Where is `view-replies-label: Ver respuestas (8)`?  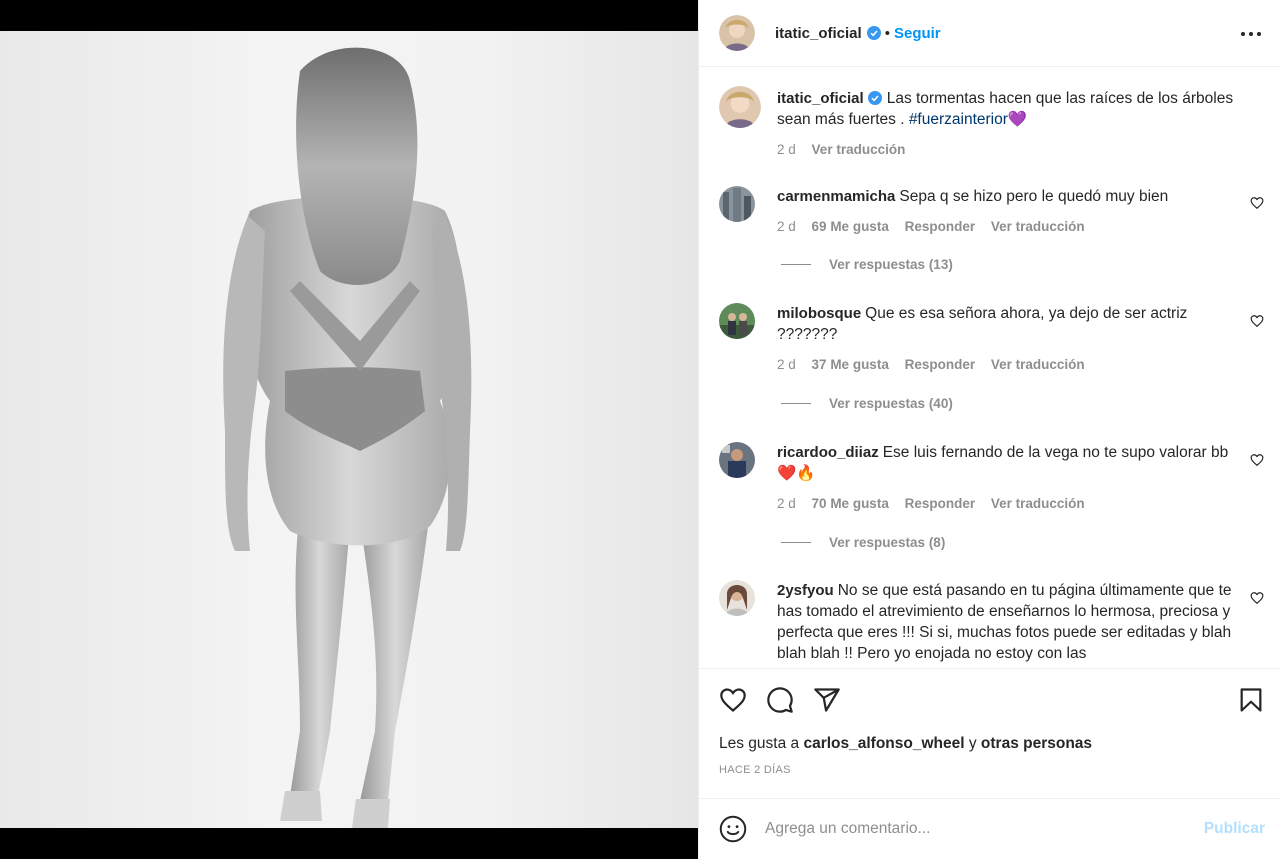
view-replies-label: Ver respuestas (8) is located at coordinates (887, 542).